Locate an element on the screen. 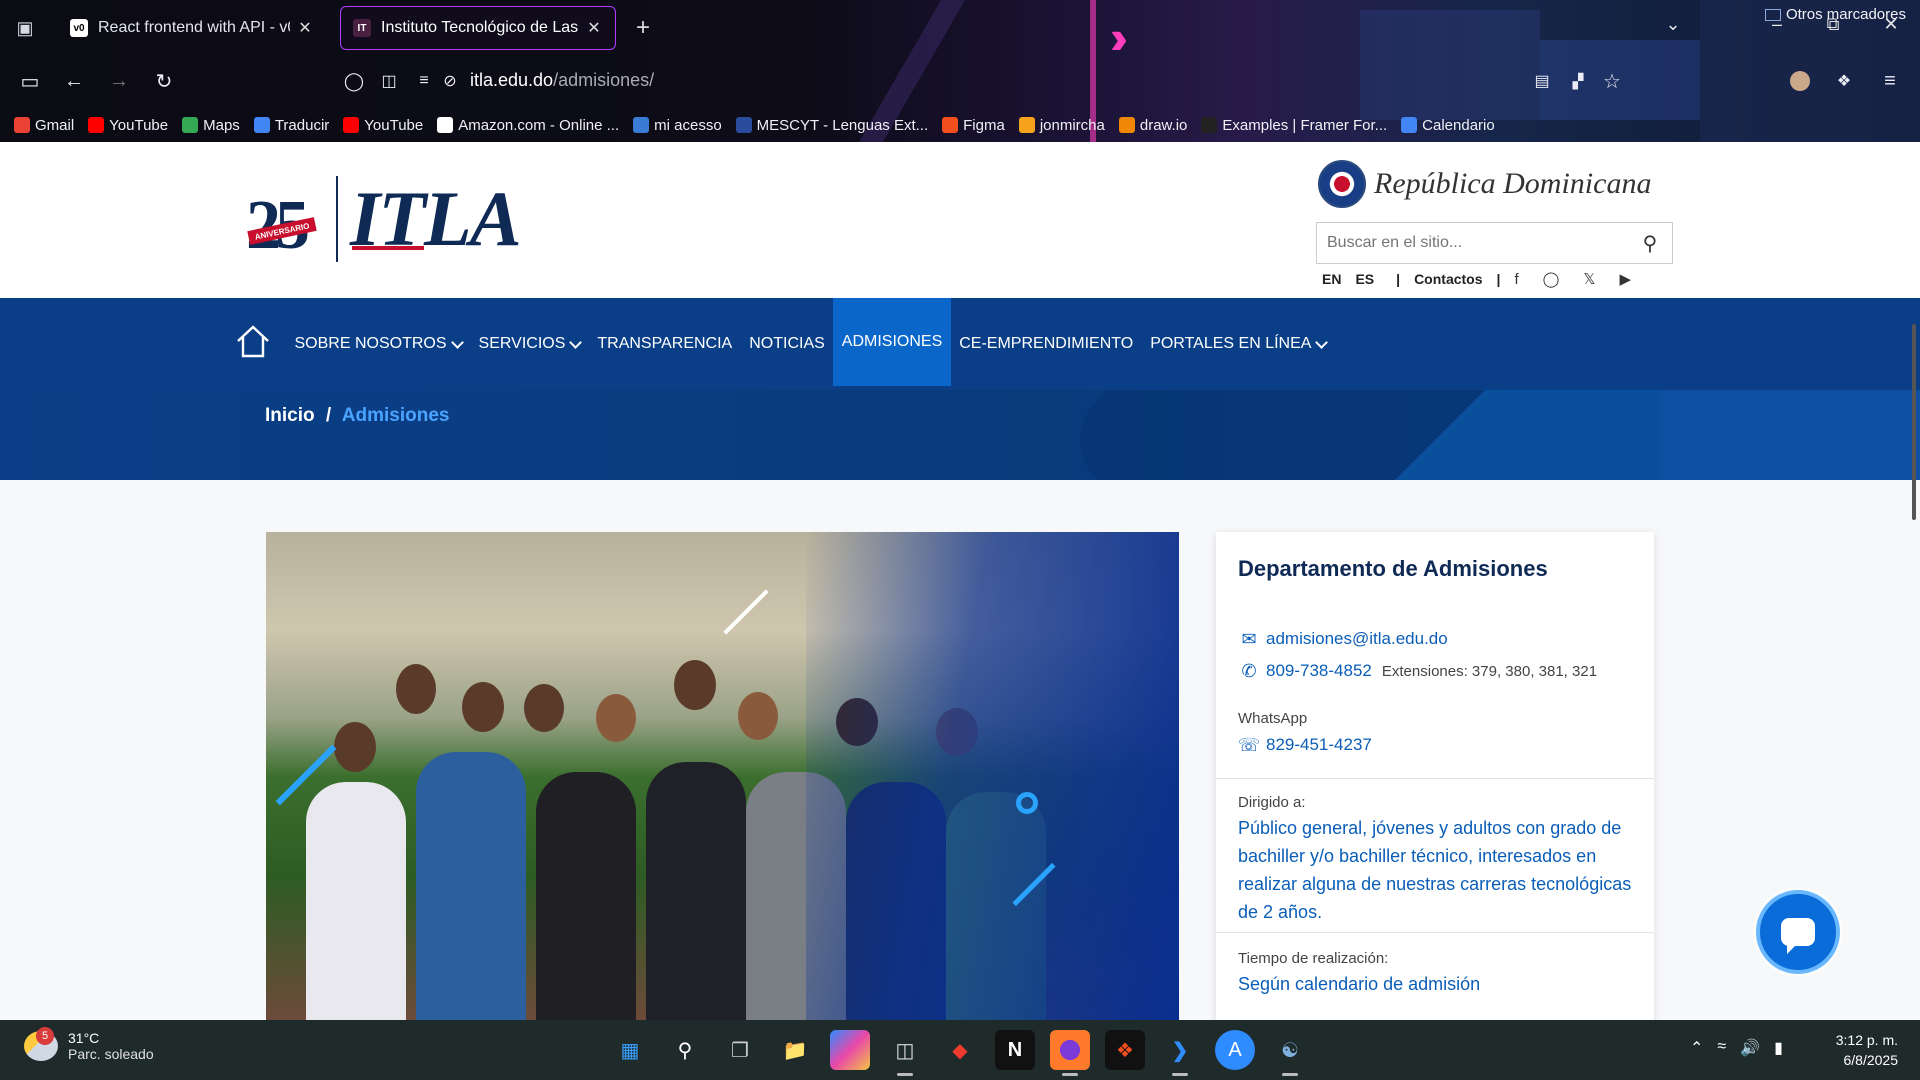 The image size is (1920, 1080). extensions-text: Extensiones: 379, 380, 381, 321 is located at coordinates (1489, 671).